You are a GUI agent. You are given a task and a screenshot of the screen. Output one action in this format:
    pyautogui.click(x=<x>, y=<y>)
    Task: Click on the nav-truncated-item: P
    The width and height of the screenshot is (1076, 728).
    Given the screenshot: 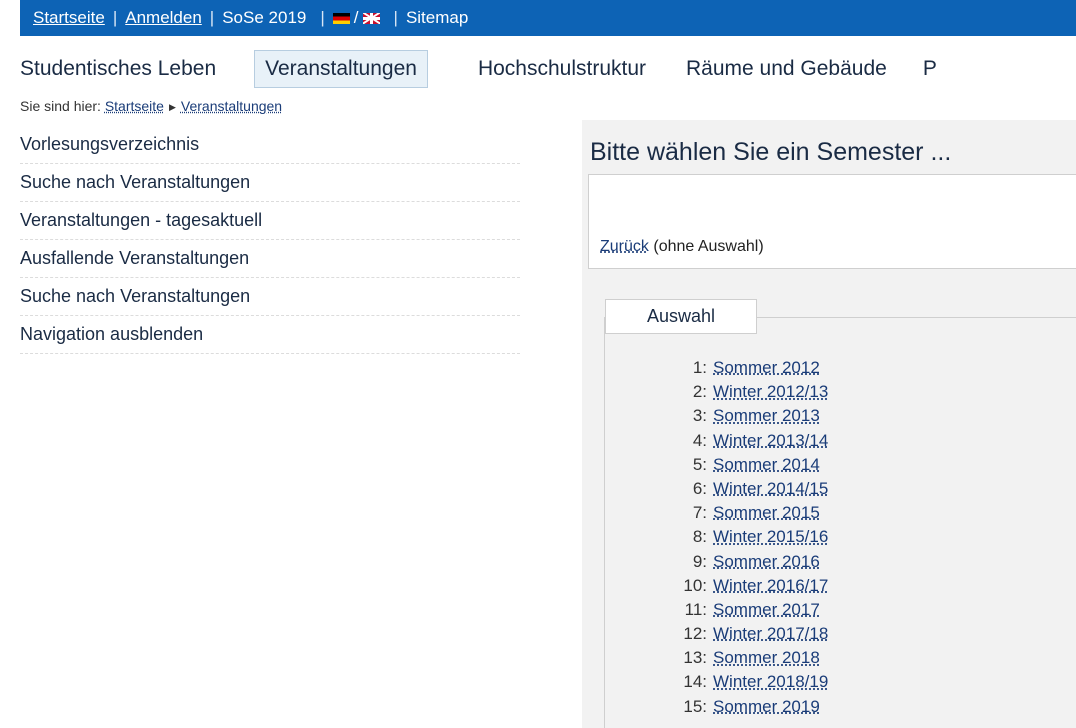 What is the action you would take?
    pyautogui.click(x=930, y=69)
    